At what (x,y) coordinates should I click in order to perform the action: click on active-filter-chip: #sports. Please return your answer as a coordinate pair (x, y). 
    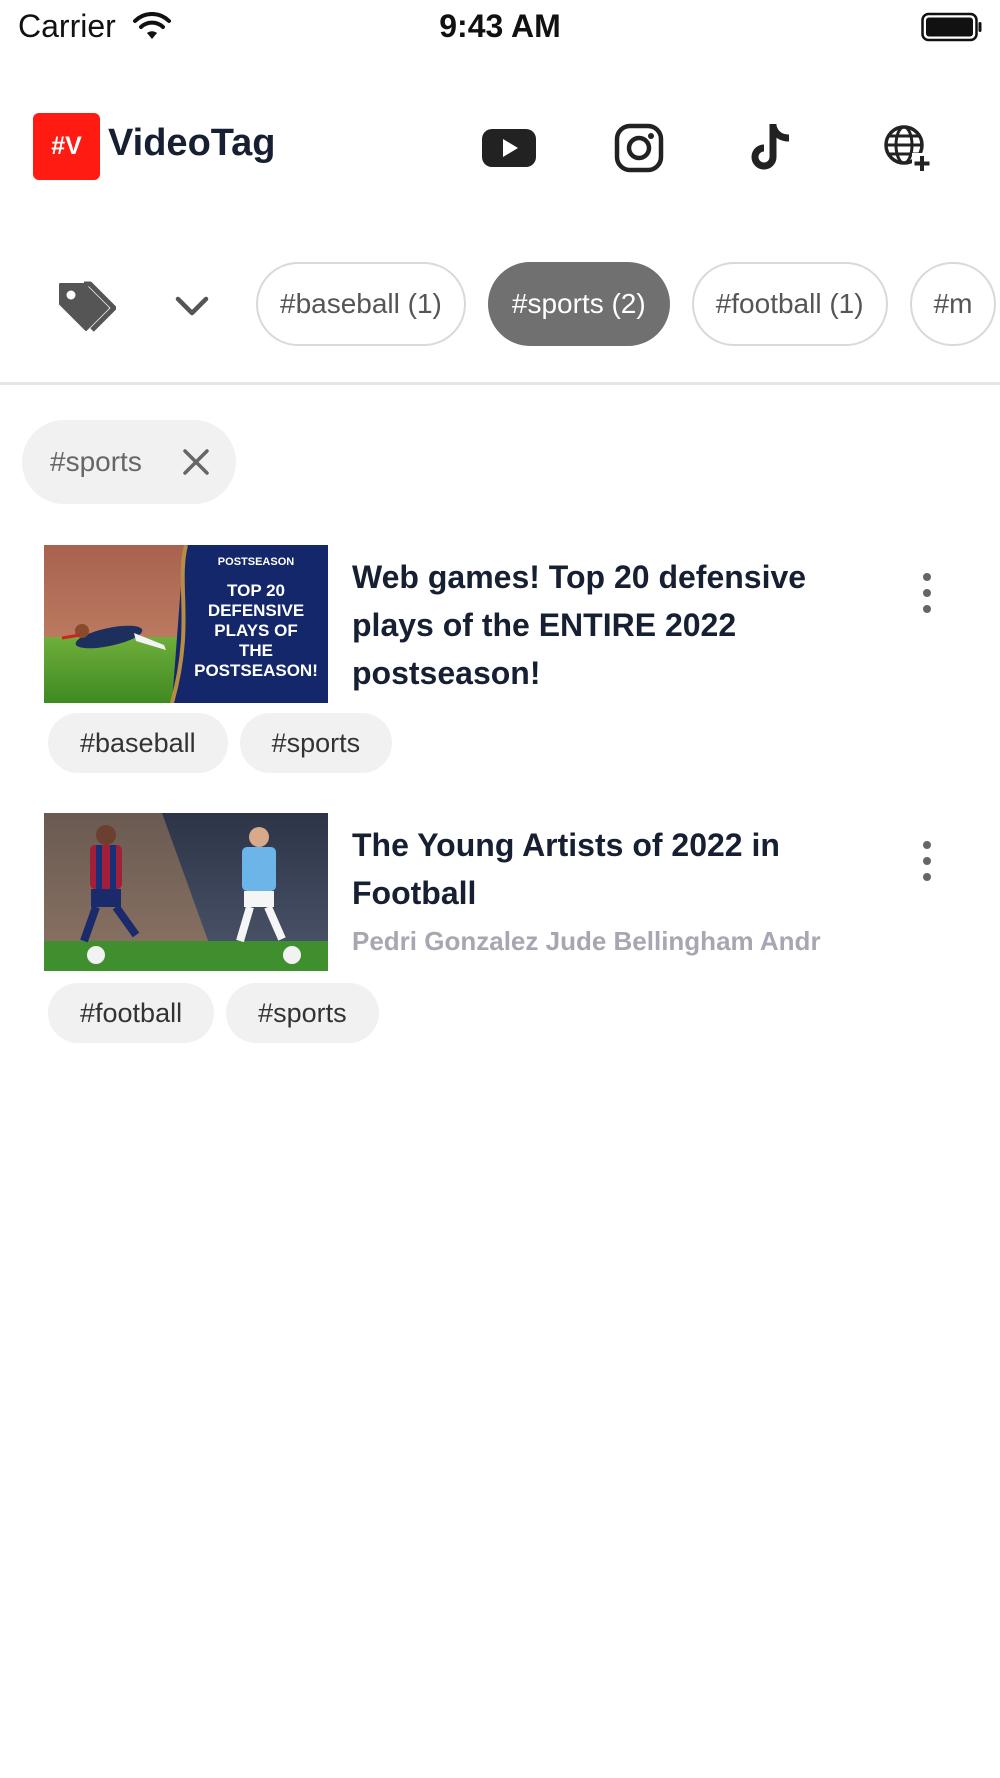
    Looking at the image, I should click on (129, 462).